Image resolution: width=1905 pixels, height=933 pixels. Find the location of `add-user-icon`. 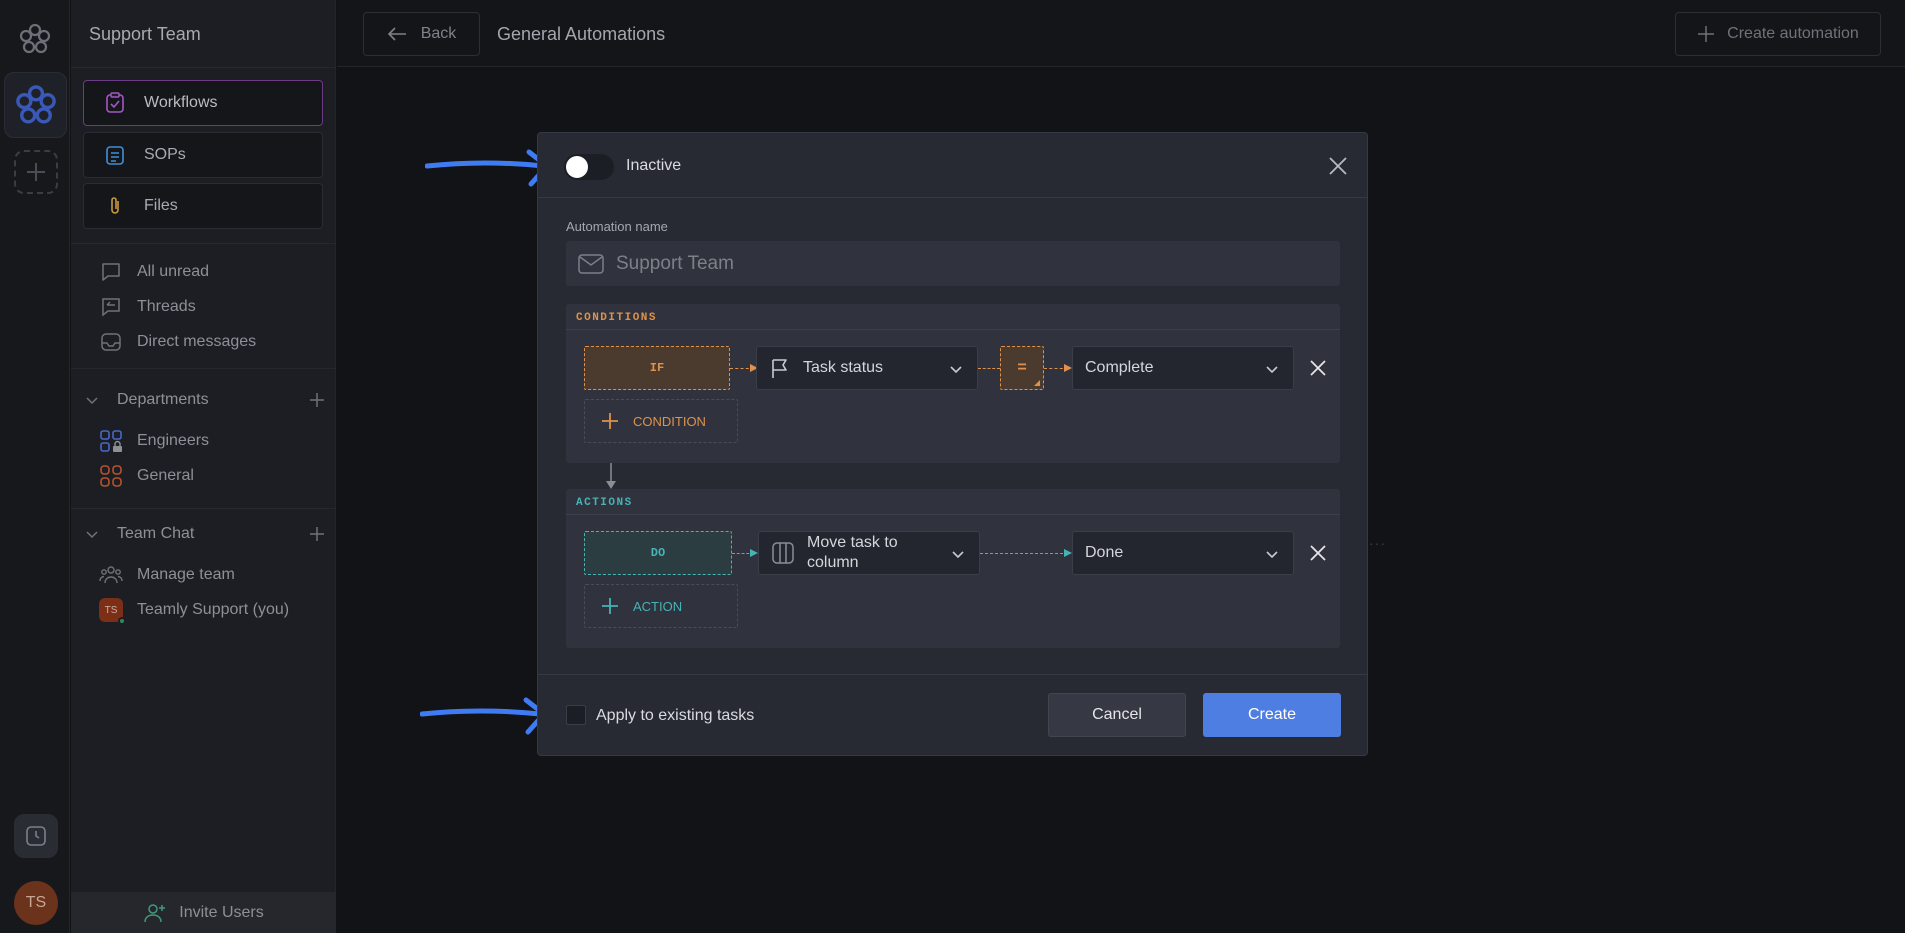

add-user-icon is located at coordinates (155, 912).